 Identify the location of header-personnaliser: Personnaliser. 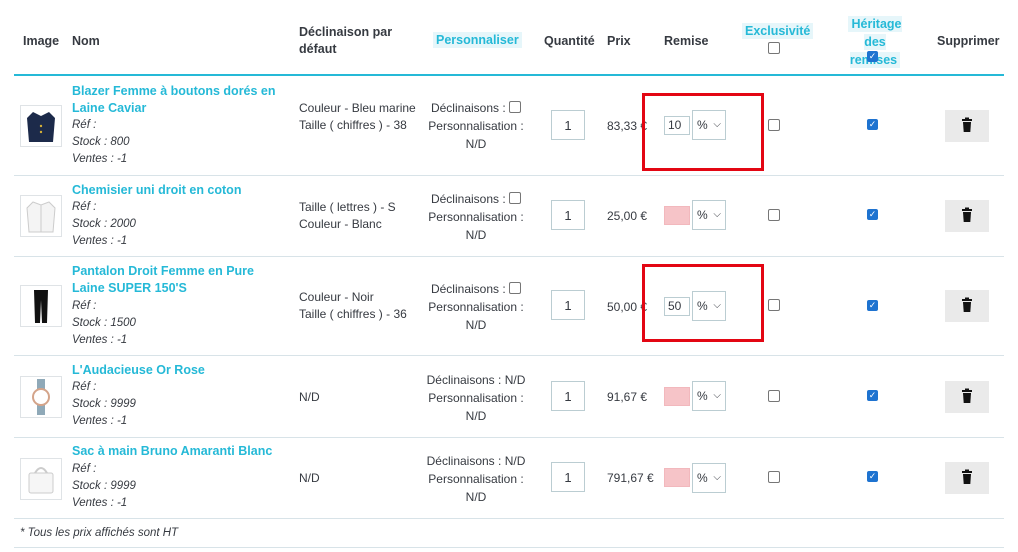
(477, 40).